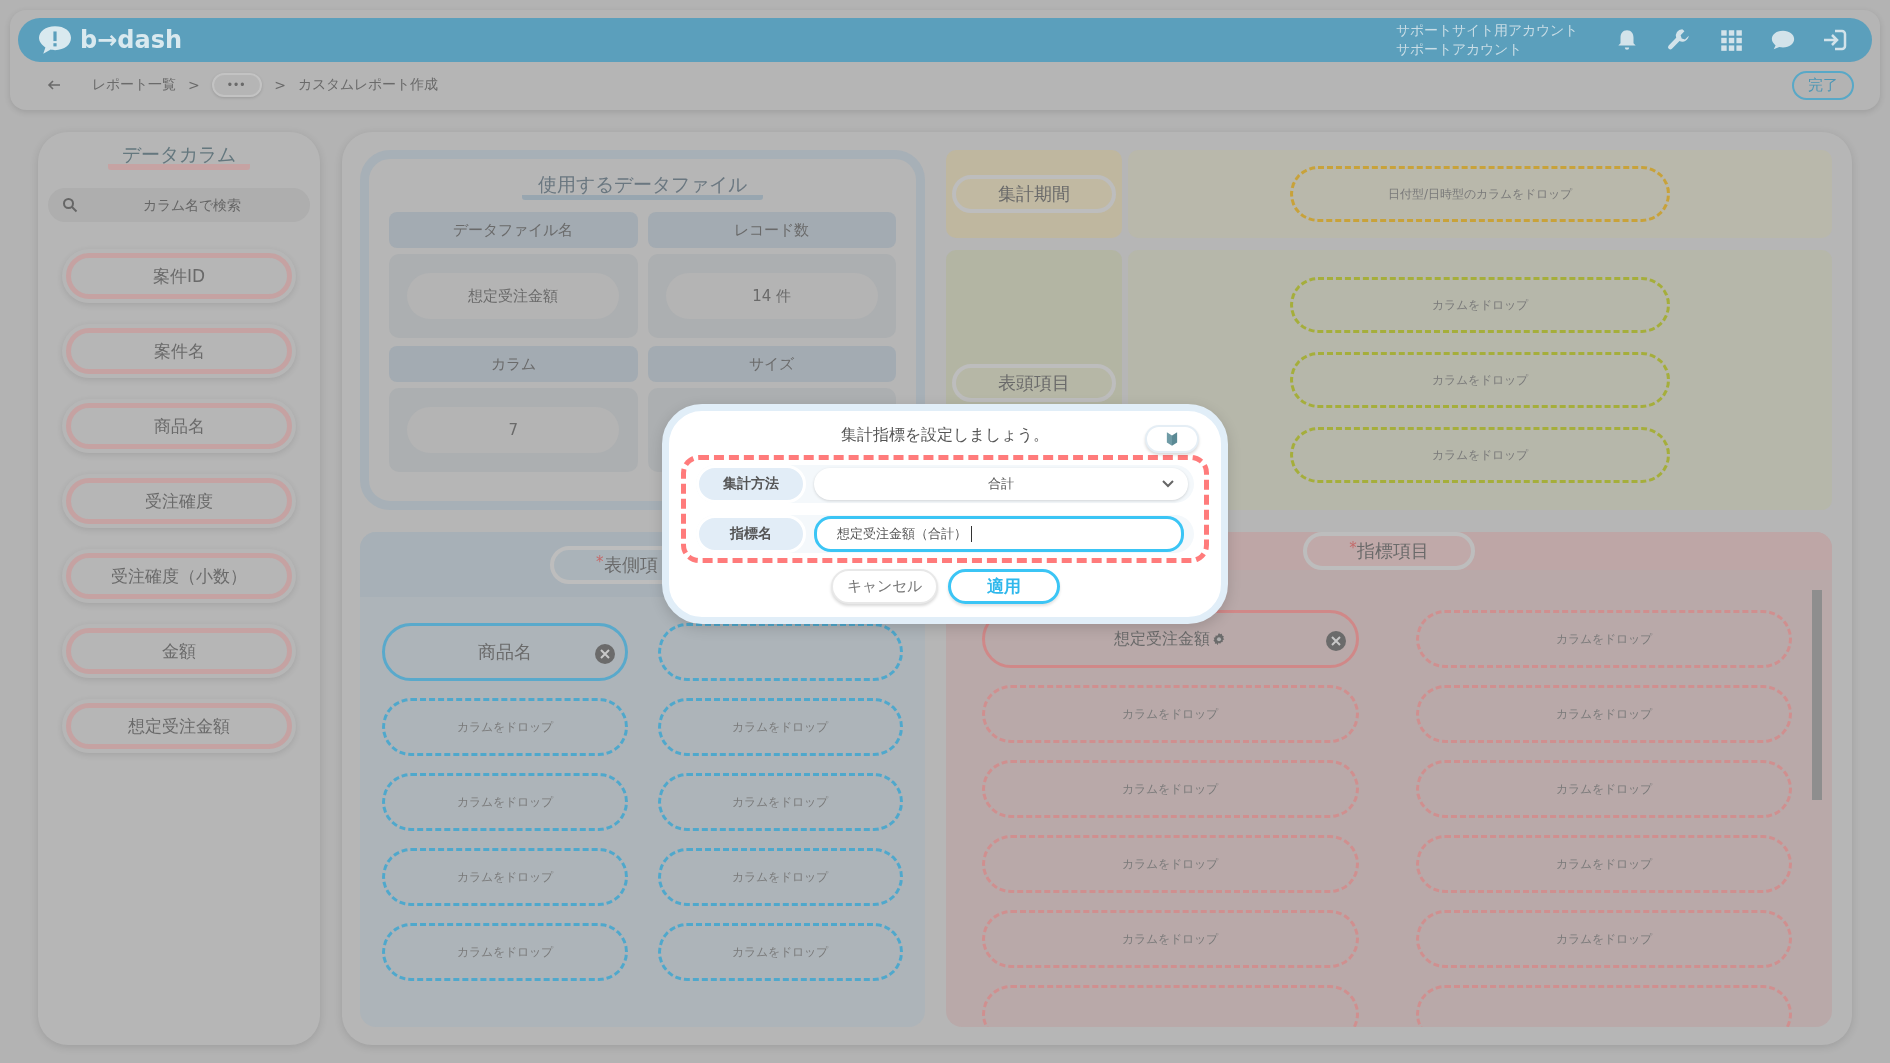 The width and height of the screenshot is (1890, 1063). What do you see at coordinates (1835, 40) in the screenshot?
I see `logout-icon` at bounding box center [1835, 40].